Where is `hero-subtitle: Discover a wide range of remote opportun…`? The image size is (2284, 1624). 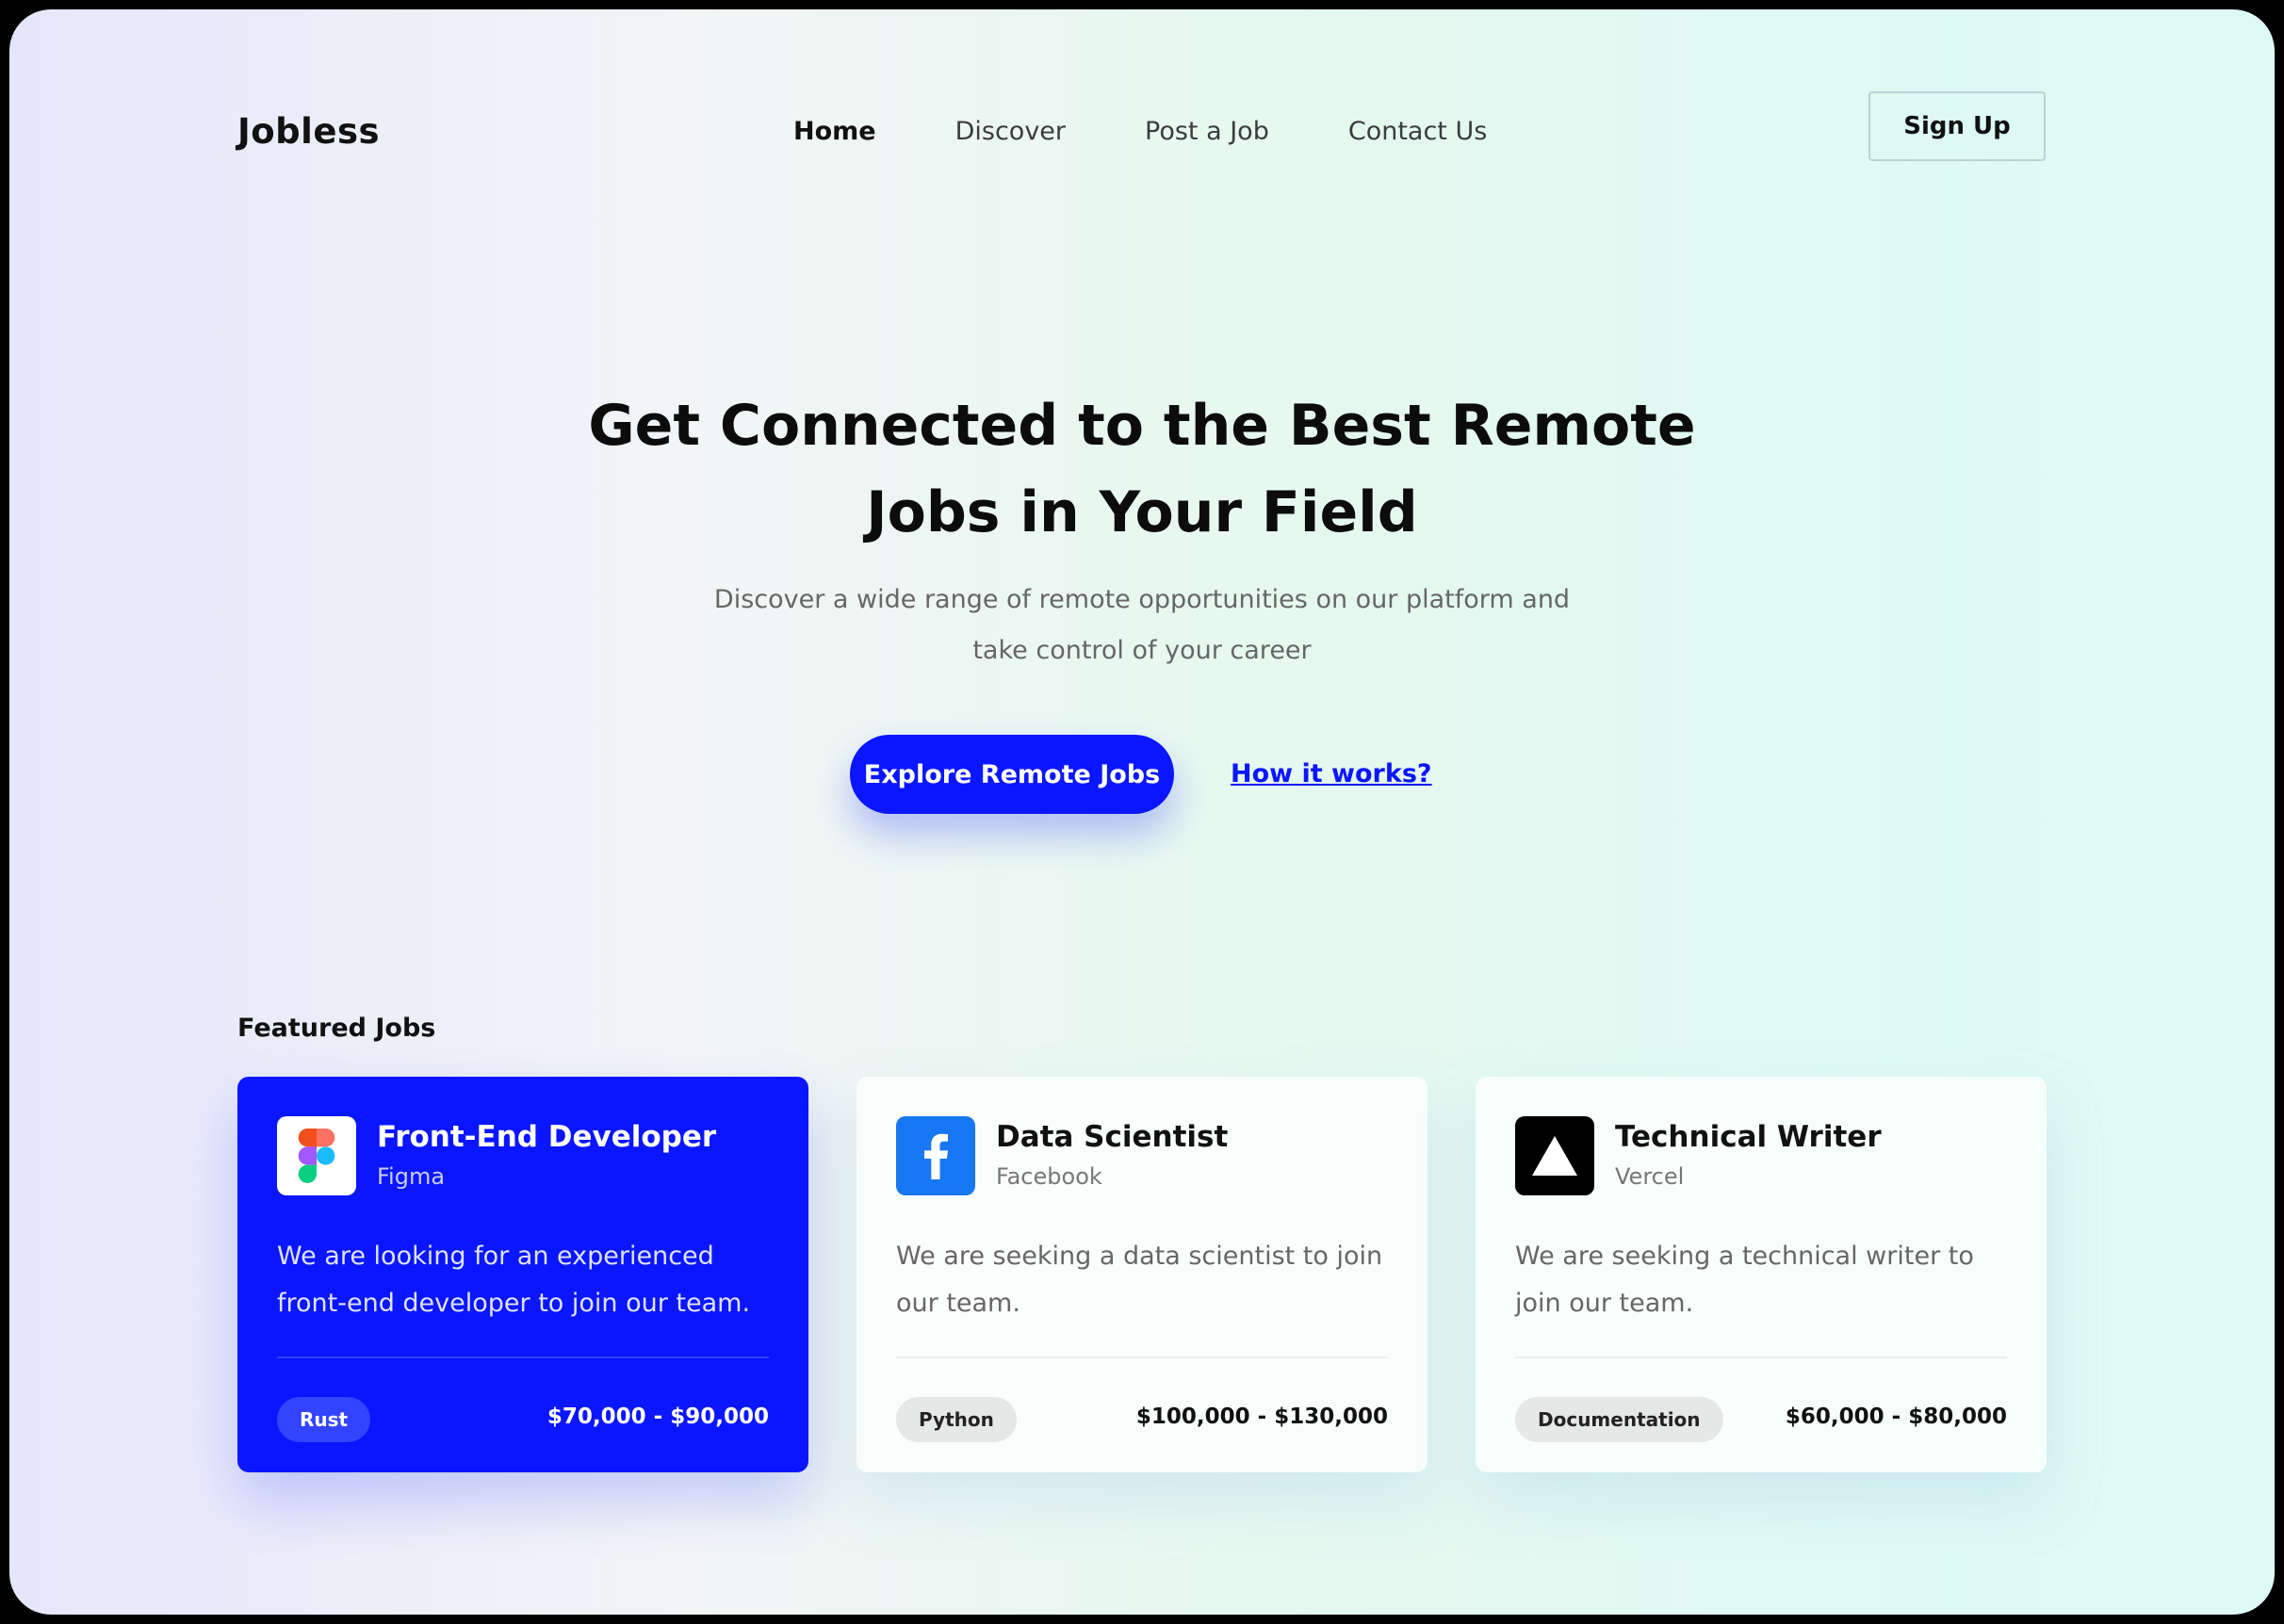 hero-subtitle: Discover a wide range of remote opportun… is located at coordinates (1142, 625).